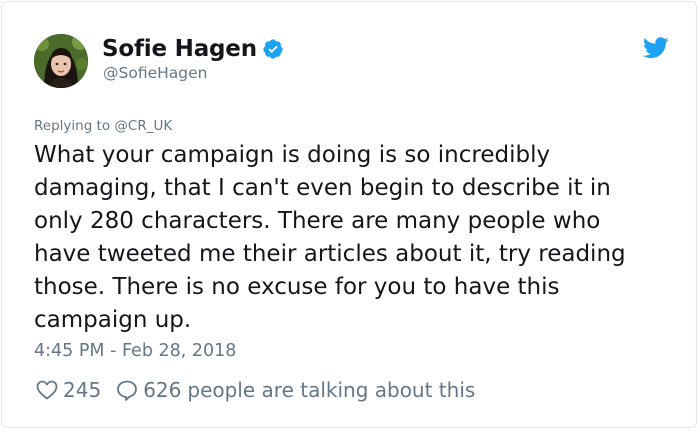 Image resolution: width=700 pixels, height=431 pixels. I want to click on like-button: 245, so click(68, 390).